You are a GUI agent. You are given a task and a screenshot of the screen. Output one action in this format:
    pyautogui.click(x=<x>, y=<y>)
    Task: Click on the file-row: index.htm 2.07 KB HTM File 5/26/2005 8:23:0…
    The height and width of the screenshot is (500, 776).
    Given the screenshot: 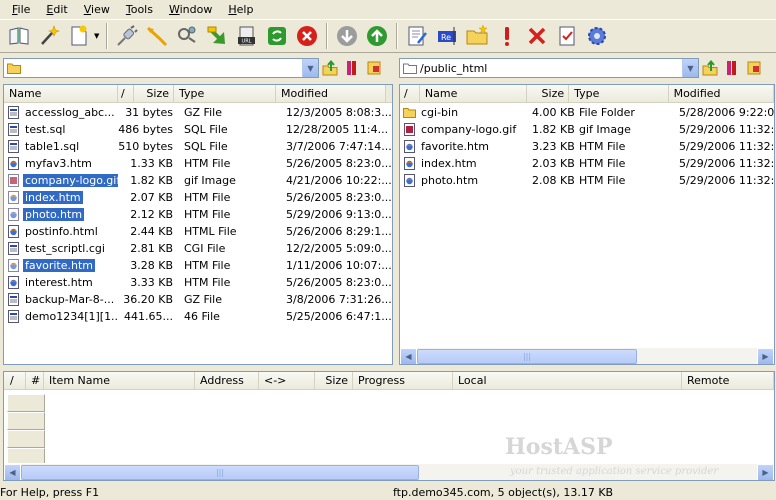 What is the action you would take?
    pyautogui.click(x=198, y=197)
    